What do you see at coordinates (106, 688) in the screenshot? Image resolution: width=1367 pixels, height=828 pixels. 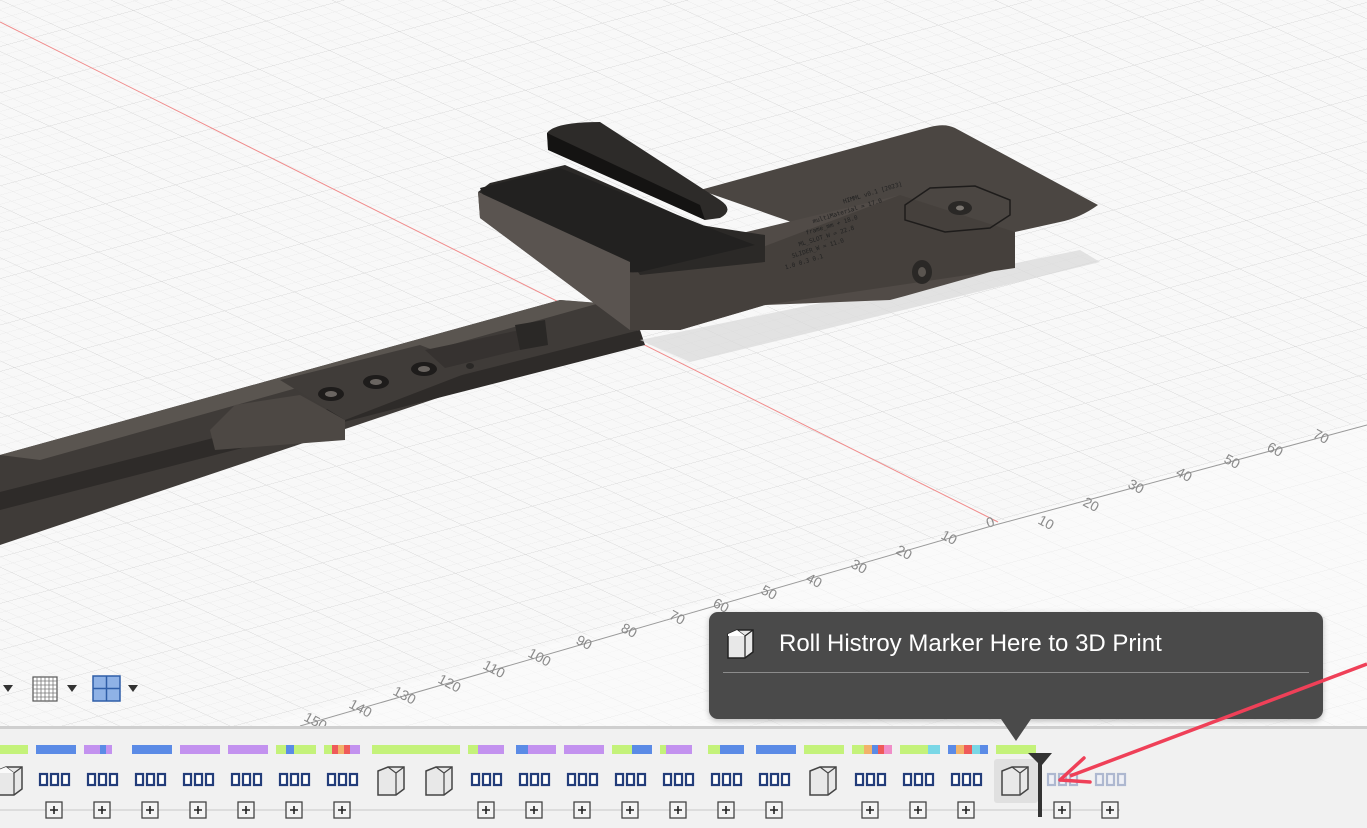 I see `viewports-layout-icon` at bounding box center [106, 688].